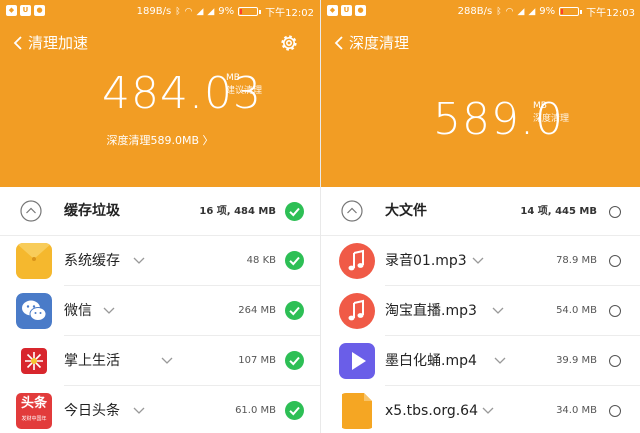 This screenshot has width=640, height=433. I want to click on clock: 下午12:03, so click(610, 13).